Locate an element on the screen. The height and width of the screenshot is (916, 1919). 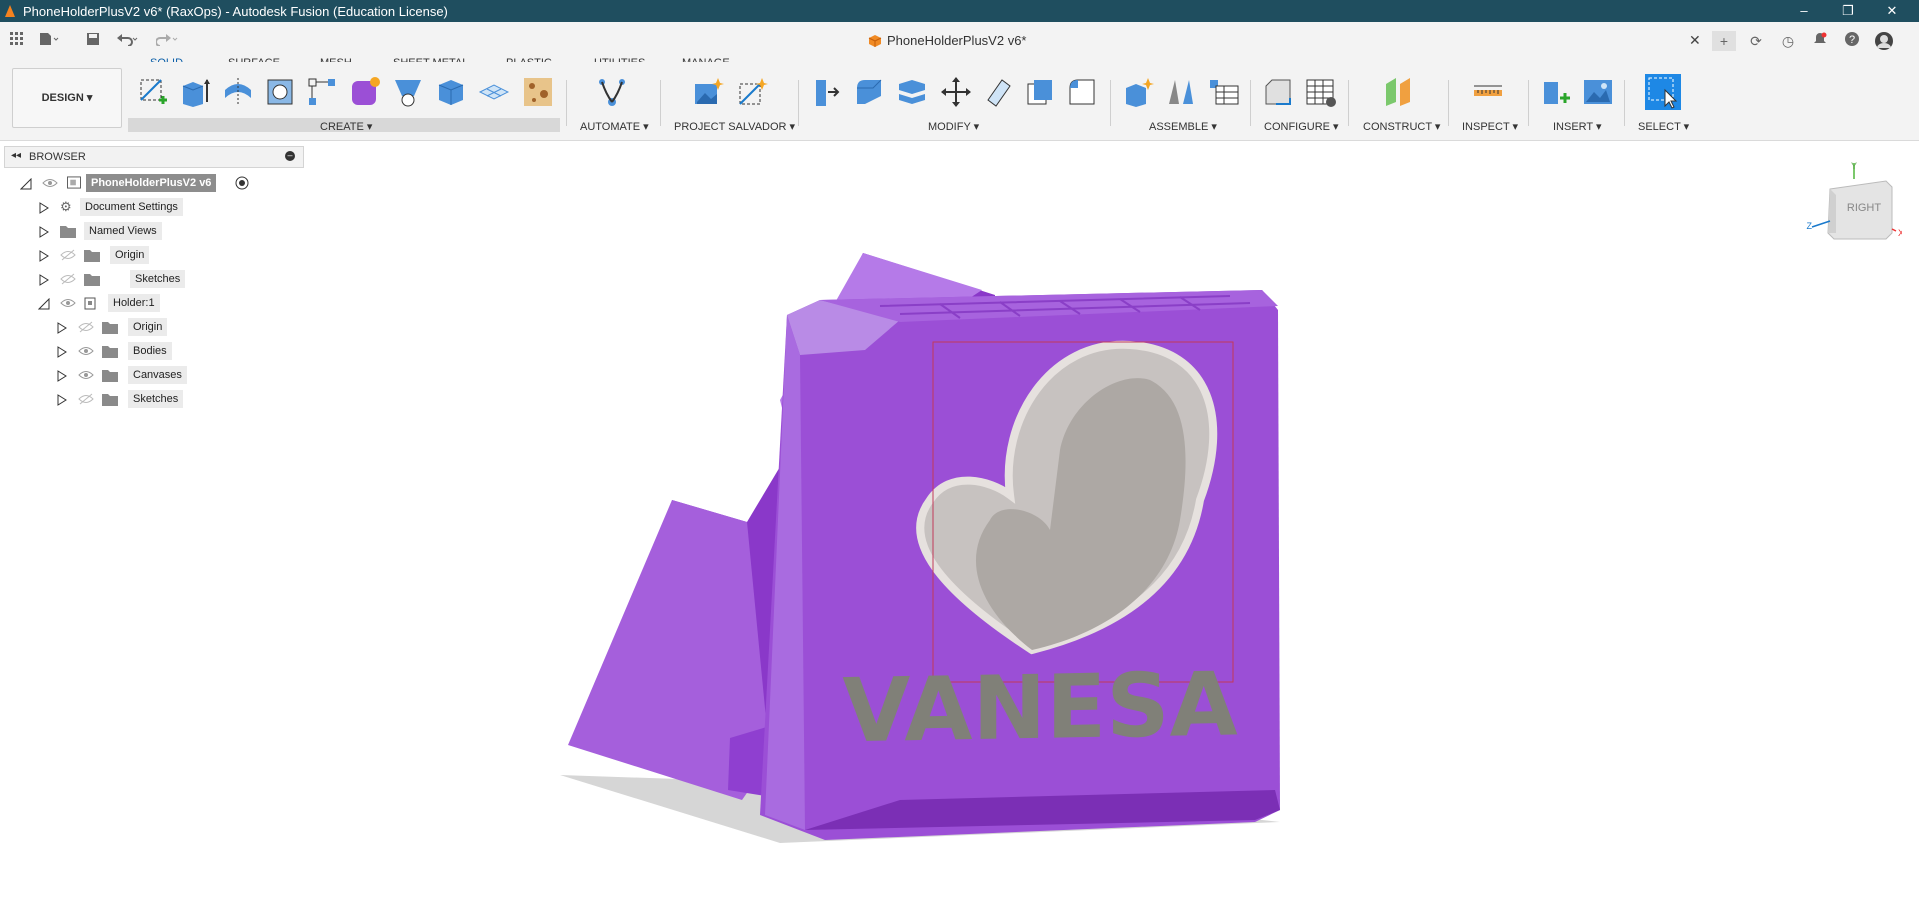
loft-icon is located at coordinates (408, 92).